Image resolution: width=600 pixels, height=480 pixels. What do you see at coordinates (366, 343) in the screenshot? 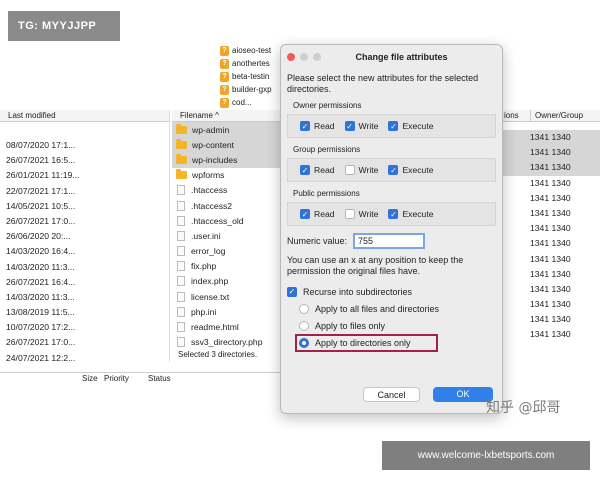
I see `apply-option-radio: Apply to directories only` at bounding box center [366, 343].